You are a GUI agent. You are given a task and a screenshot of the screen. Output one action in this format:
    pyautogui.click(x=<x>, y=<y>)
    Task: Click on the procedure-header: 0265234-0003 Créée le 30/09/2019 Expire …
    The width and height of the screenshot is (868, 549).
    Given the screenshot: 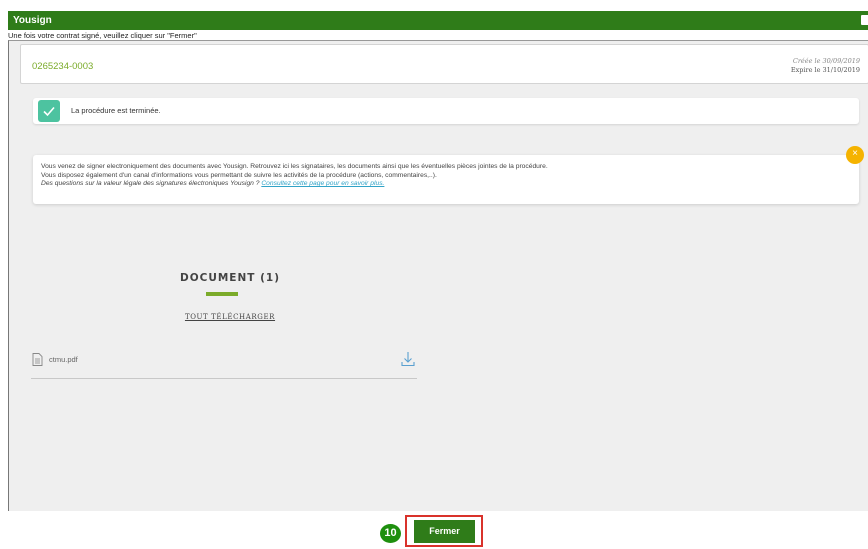 What is the action you would take?
    pyautogui.click(x=444, y=64)
    